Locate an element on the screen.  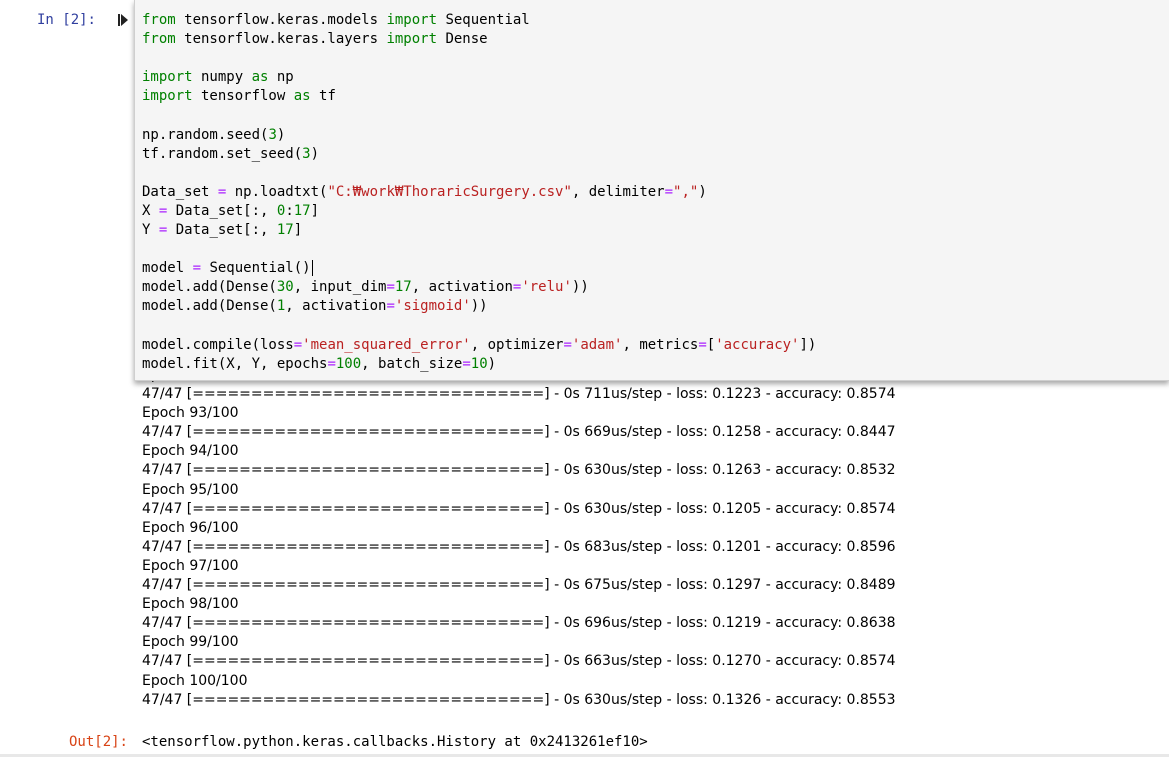
input-prompt: In [2]: is located at coordinates (66, 20).